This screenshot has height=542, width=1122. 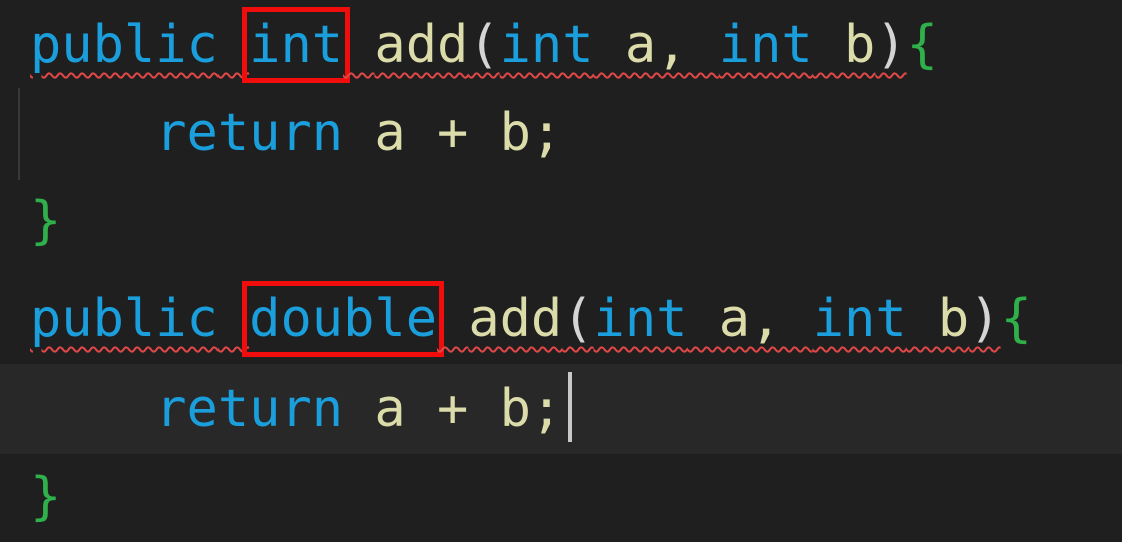 I want to click on highlighted-return-type-double: double, so click(x=343, y=319).